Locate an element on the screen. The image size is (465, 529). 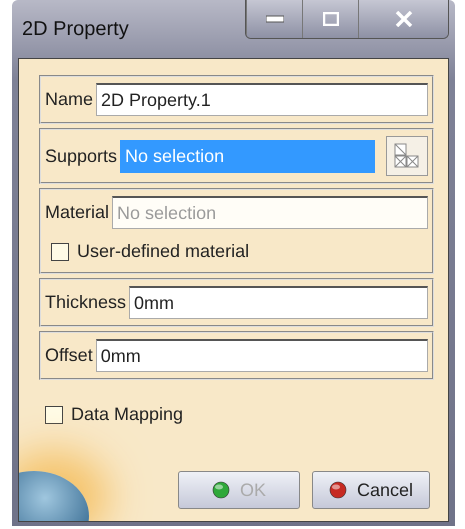
close-button is located at coordinates (403, 19).